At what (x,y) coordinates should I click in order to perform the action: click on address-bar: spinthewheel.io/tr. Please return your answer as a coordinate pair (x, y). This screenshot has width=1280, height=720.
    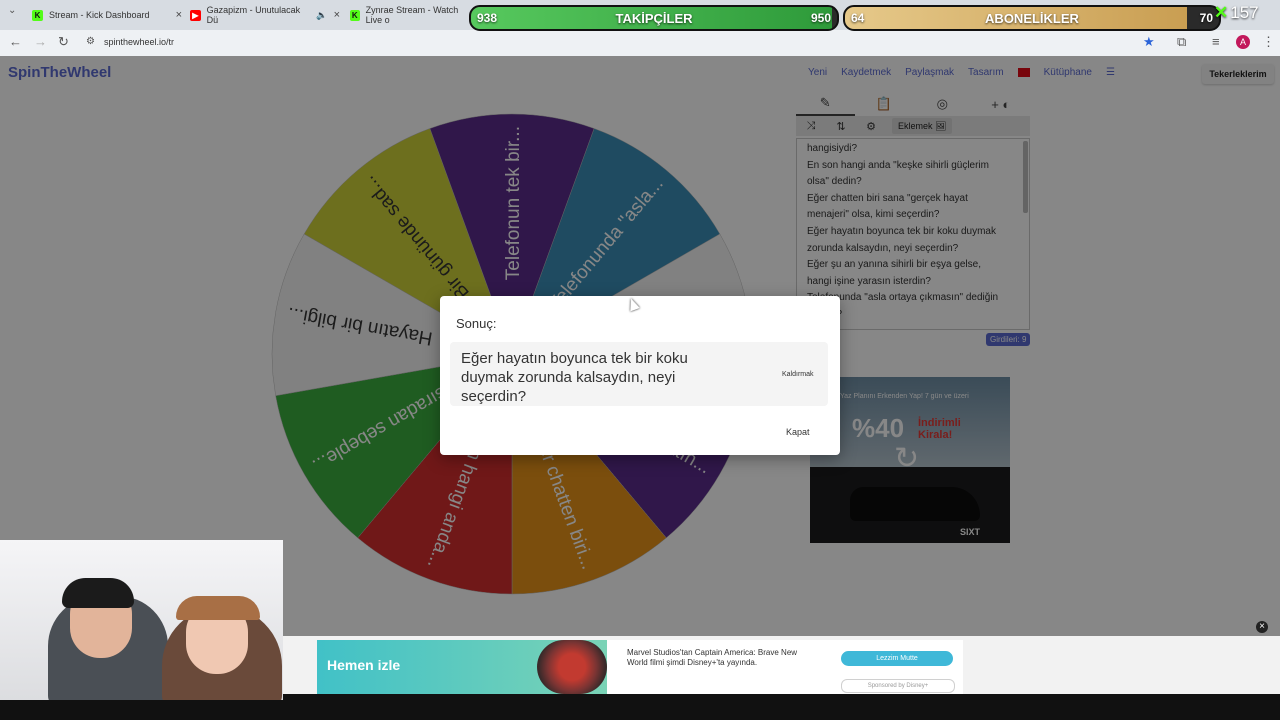
    Looking at the image, I should click on (139, 42).